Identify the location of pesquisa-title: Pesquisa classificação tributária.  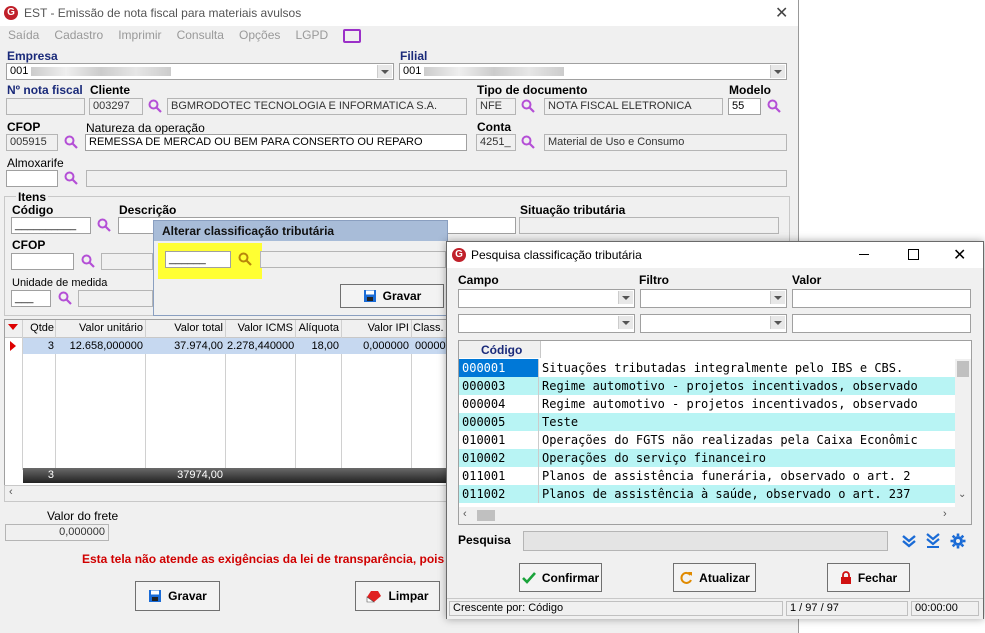
(556, 255).